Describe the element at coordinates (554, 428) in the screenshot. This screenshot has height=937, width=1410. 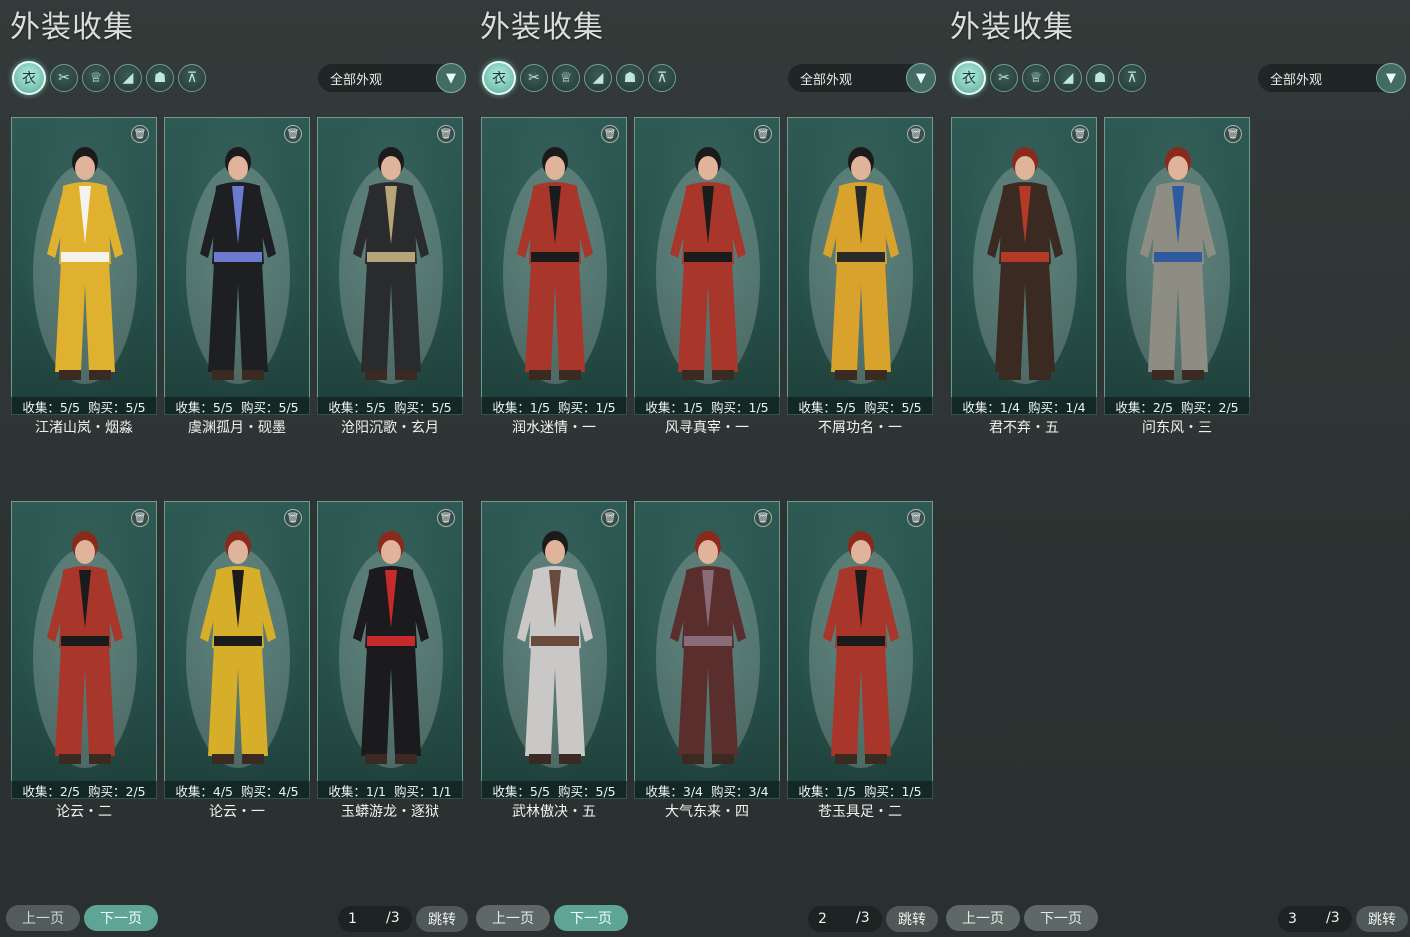
I see `outfit-name: 润水迷情・一` at that location.